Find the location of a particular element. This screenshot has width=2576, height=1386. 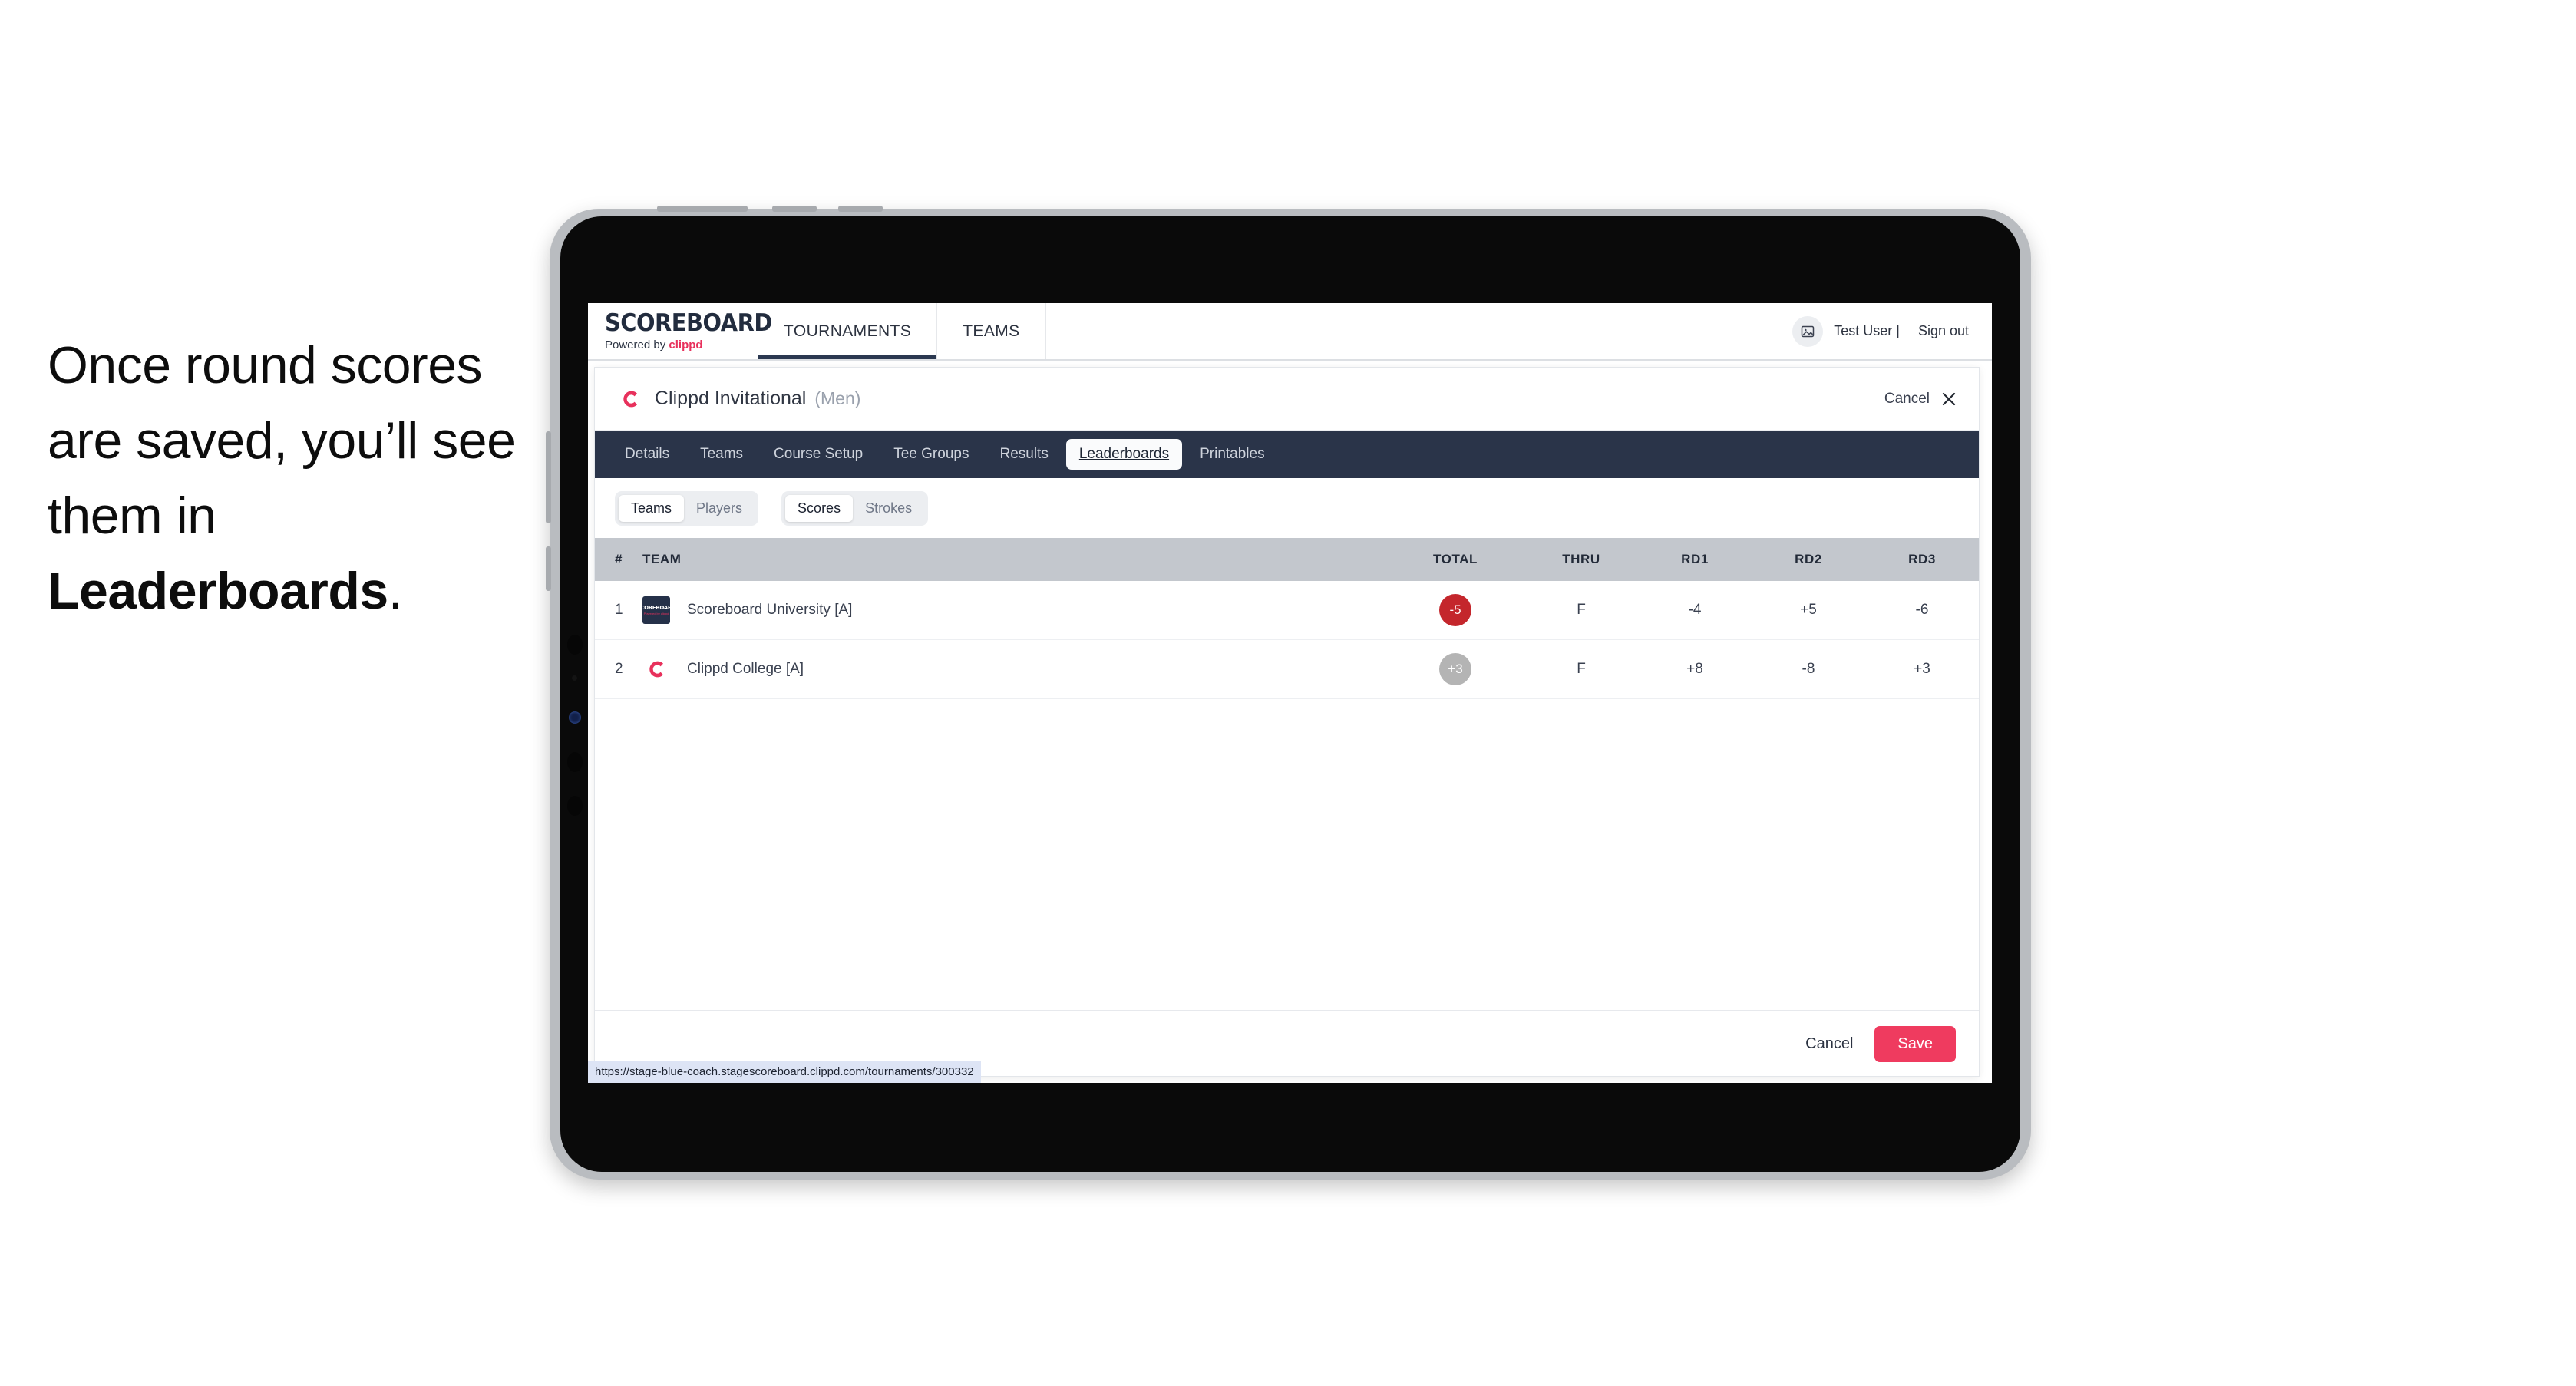

top-bar-spacer is located at coordinates (1419, 331).